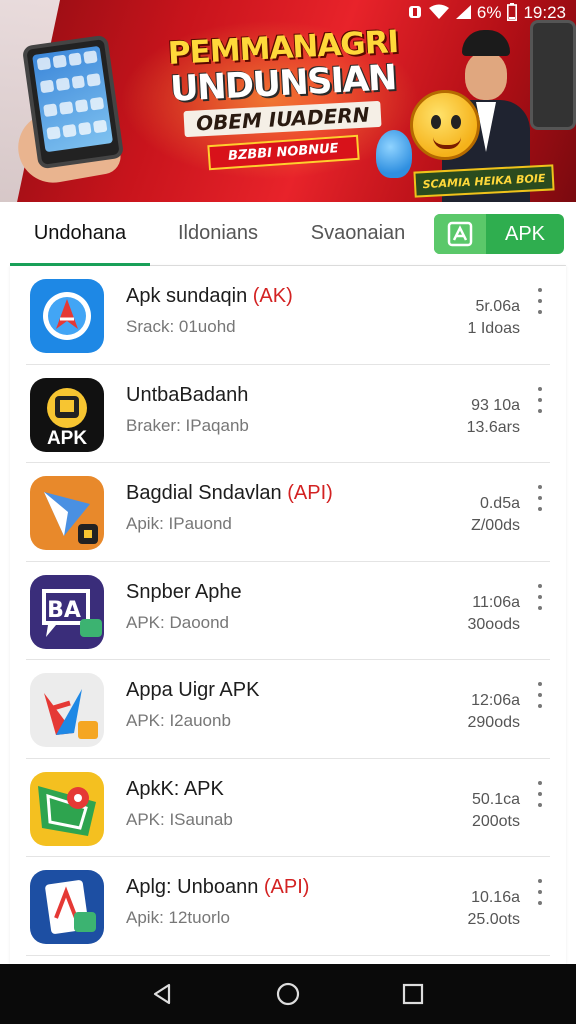 The image size is (576, 1024). I want to click on app-subtitle: Braker: IPaqanb, so click(187, 425).